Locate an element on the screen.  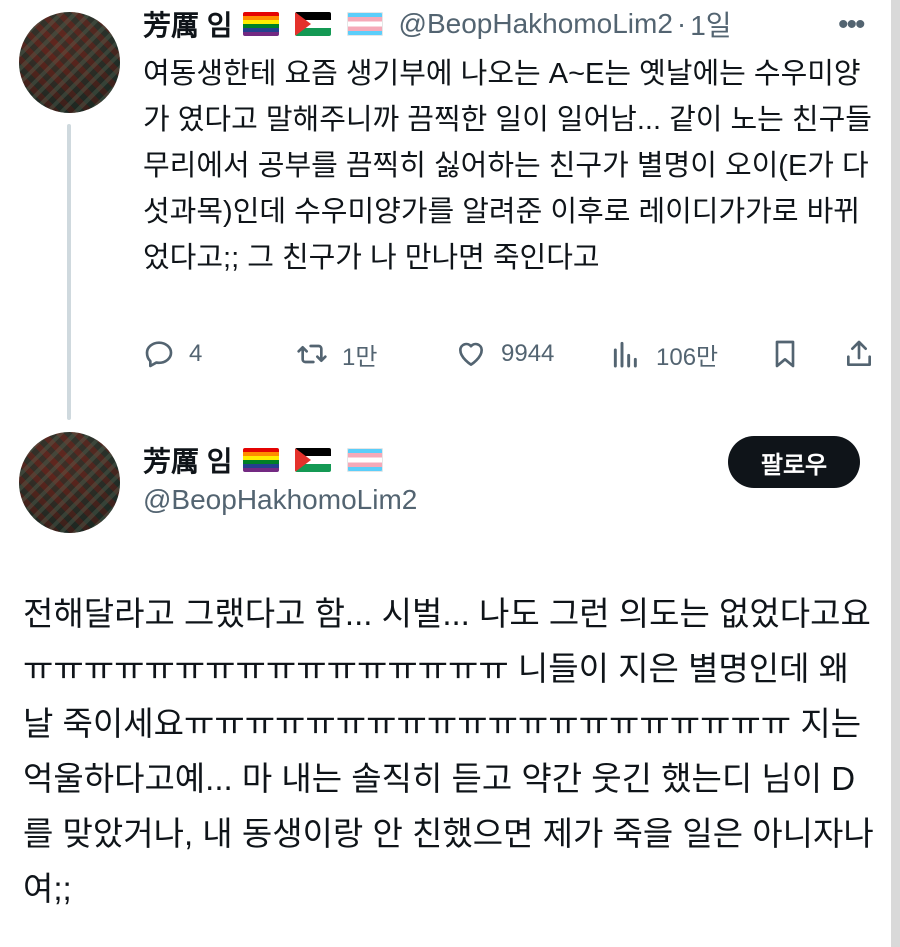
retweet-icon is located at coordinates (312, 354).